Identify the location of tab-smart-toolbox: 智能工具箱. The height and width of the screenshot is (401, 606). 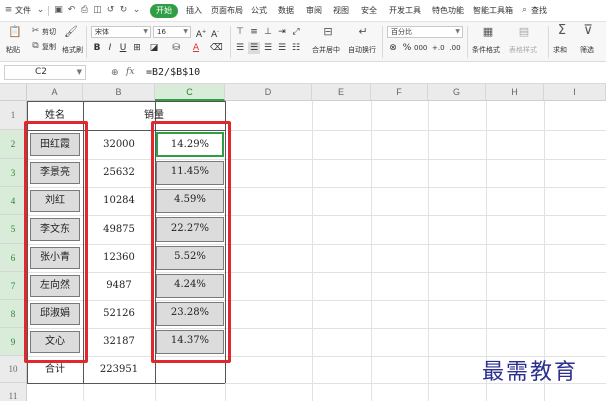
(493, 10).